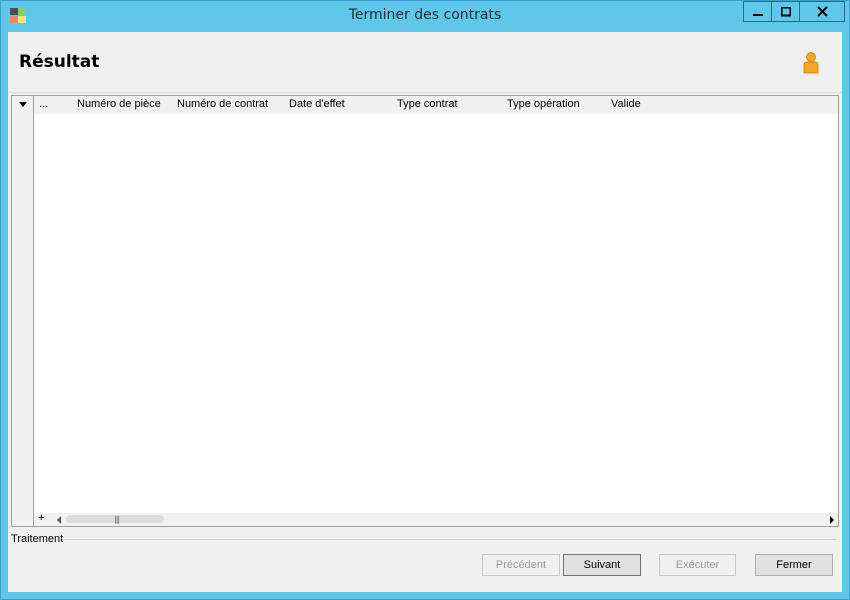 Image resolution: width=850 pixels, height=600 pixels. What do you see at coordinates (832, 520) in the screenshot?
I see `scroll-right-icon` at bounding box center [832, 520].